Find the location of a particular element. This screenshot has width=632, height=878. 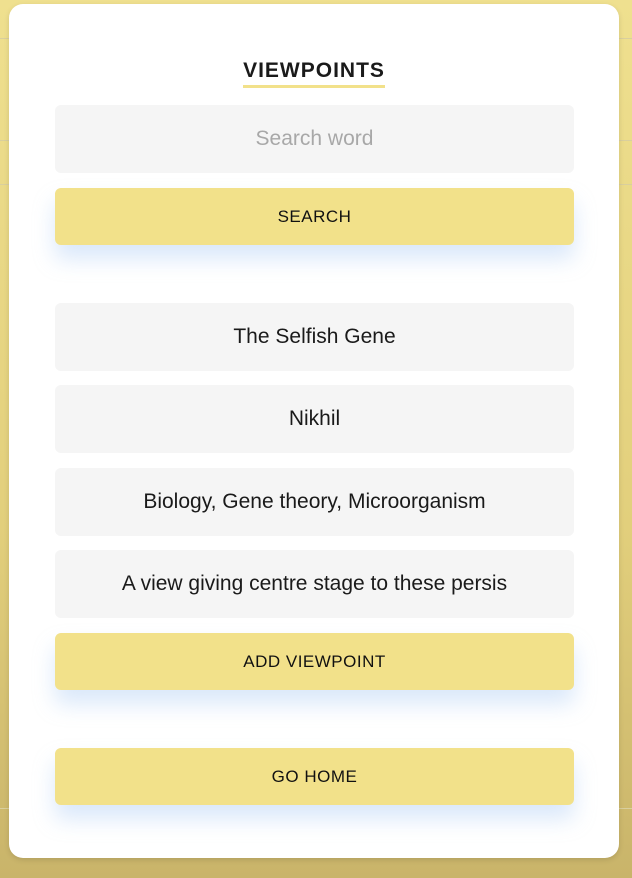

book-title-field: The Selfish Gene is located at coordinates (314, 337).